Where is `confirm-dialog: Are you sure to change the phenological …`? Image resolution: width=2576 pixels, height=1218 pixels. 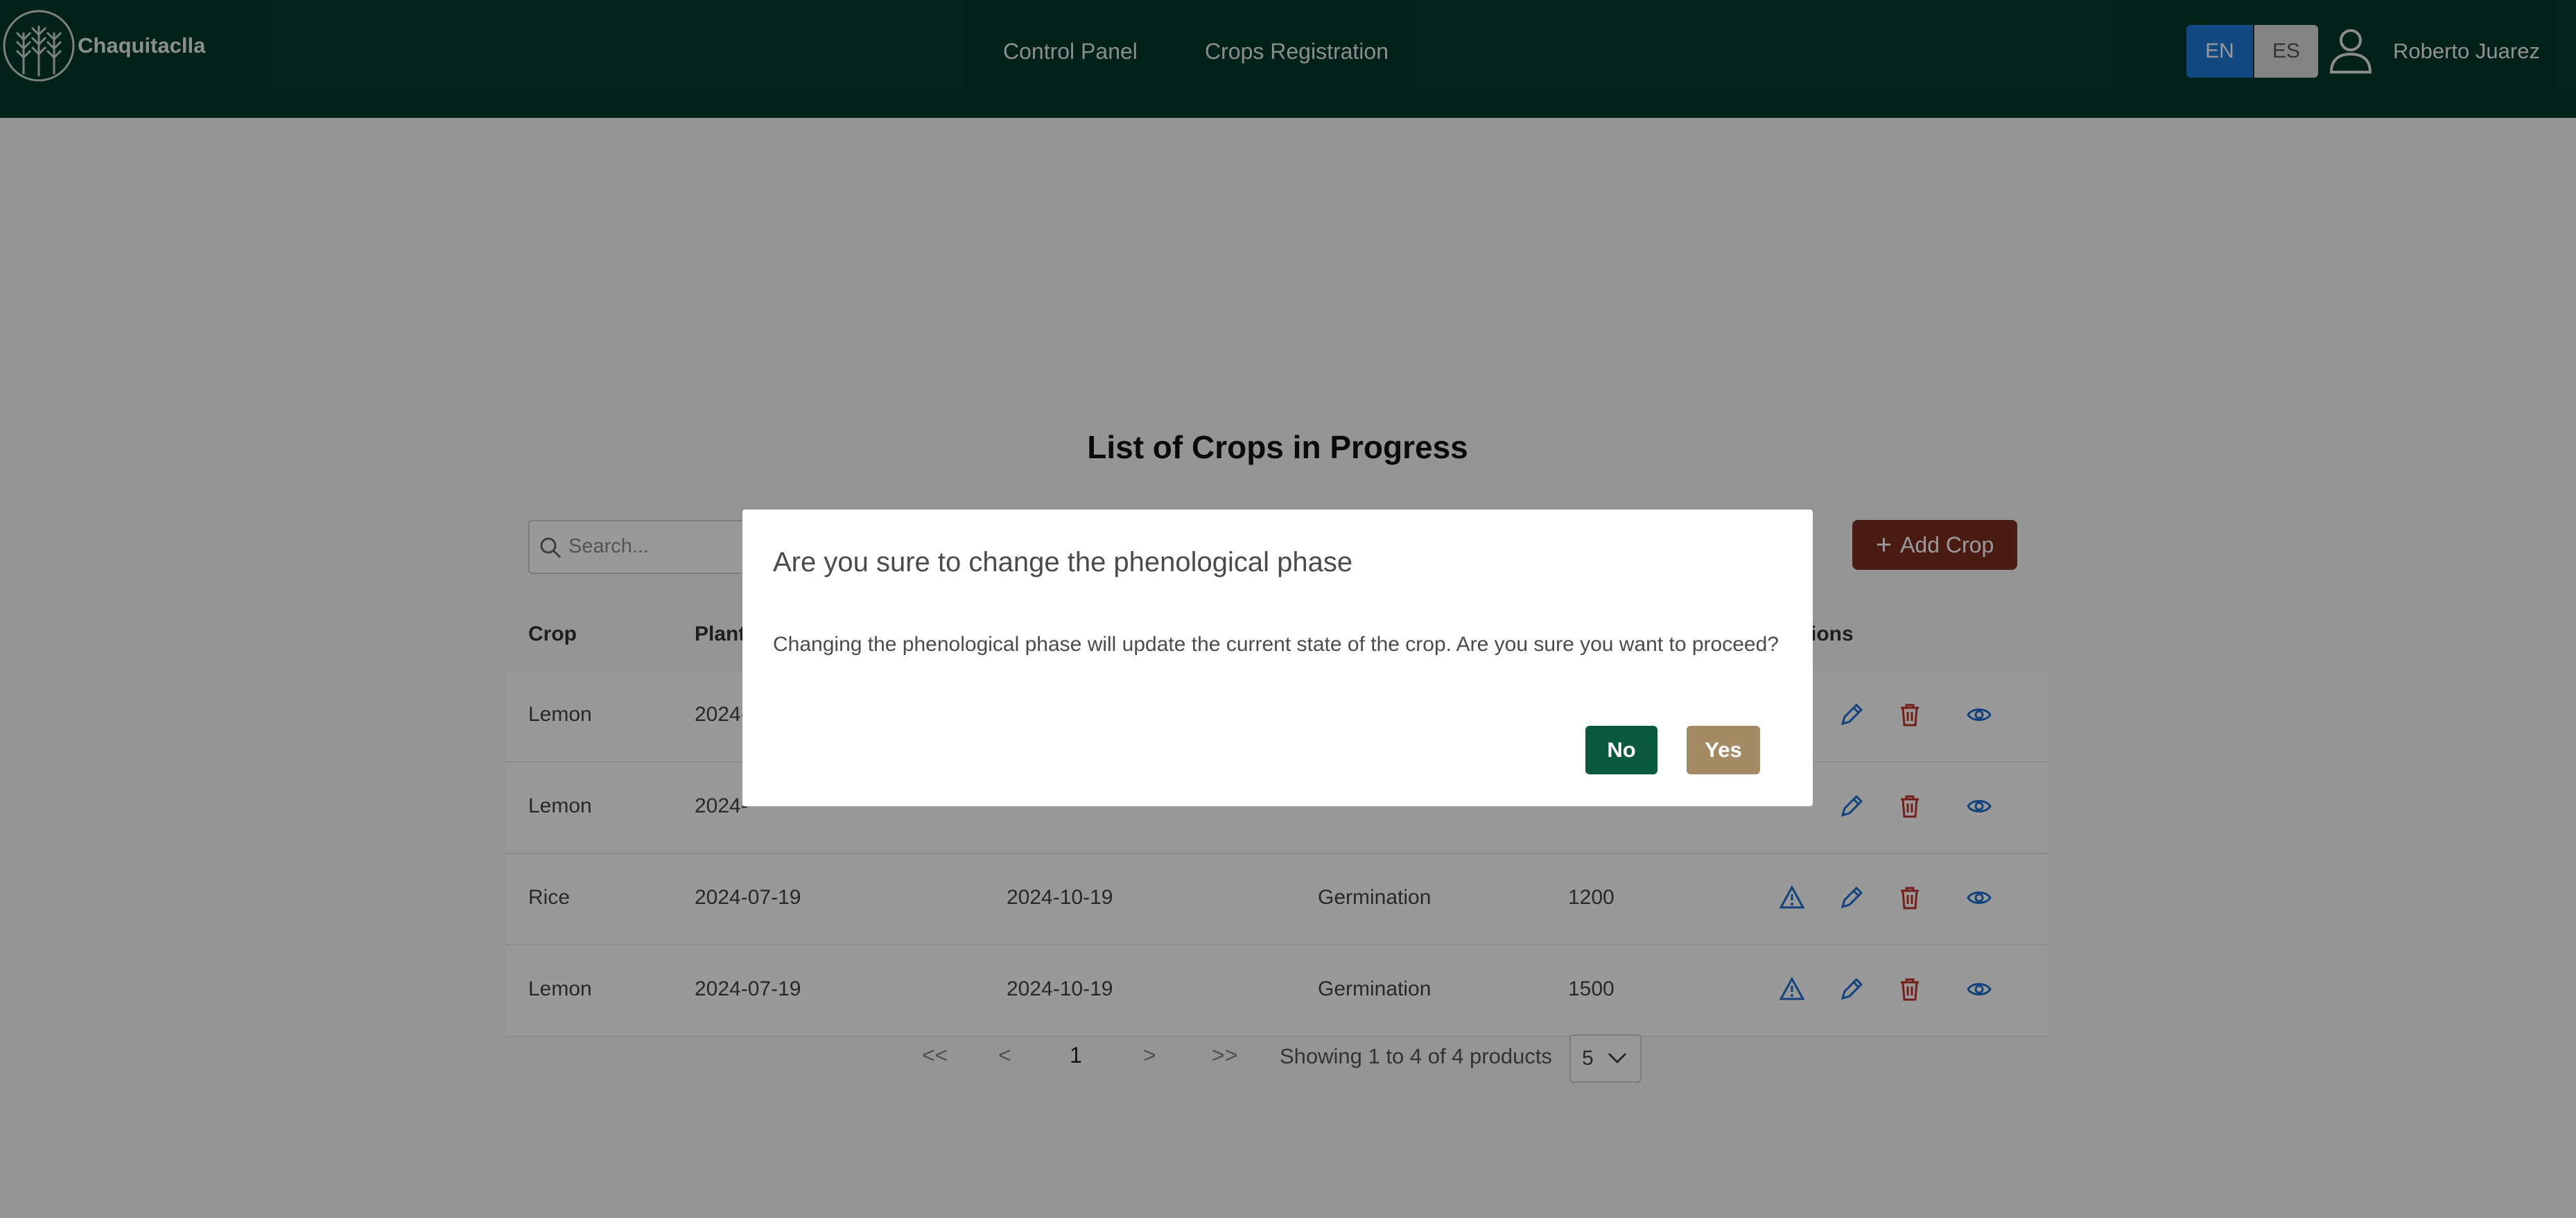
confirm-dialog: Are you sure to change the phenological … is located at coordinates (1277, 658).